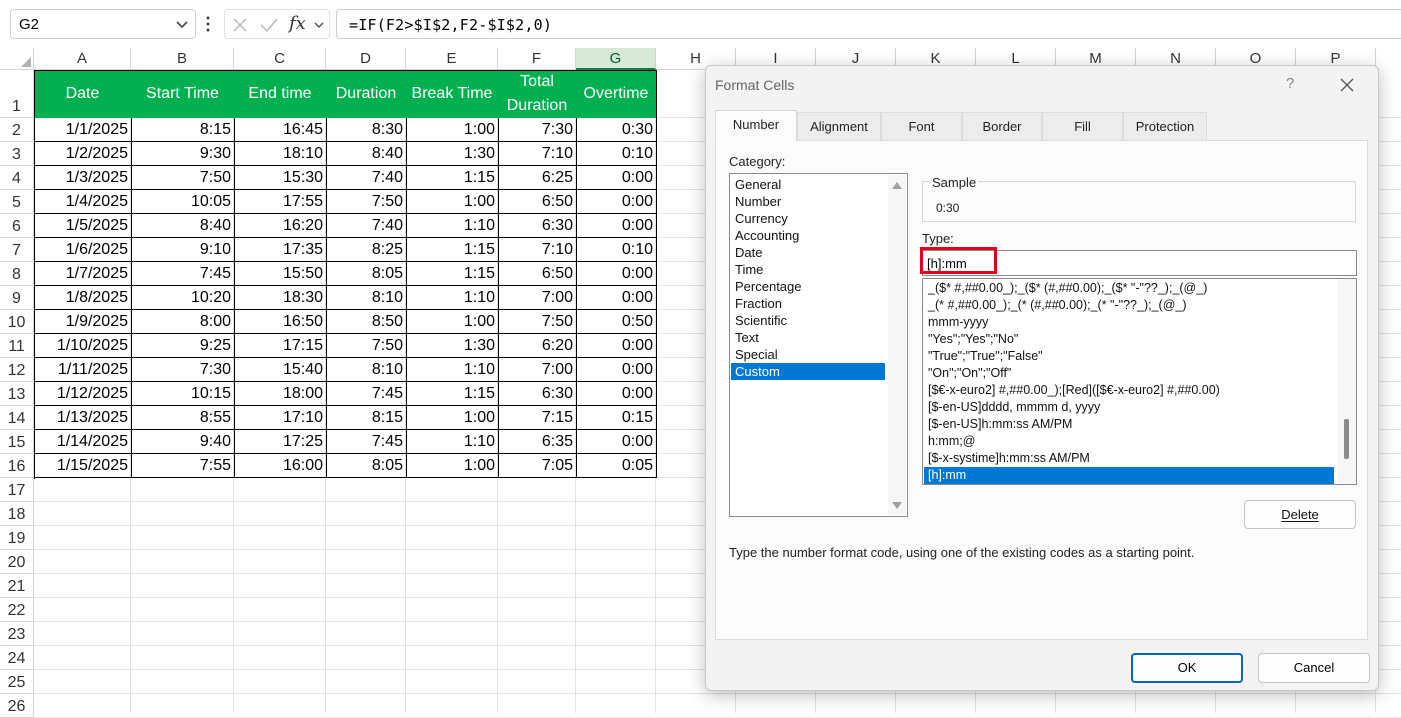 The height and width of the screenshot is (718, 1401). What do you see at coordinates (280, 226) in the screenshot?
I see `table-cell: 16:20` at bounding box center [280, 226].